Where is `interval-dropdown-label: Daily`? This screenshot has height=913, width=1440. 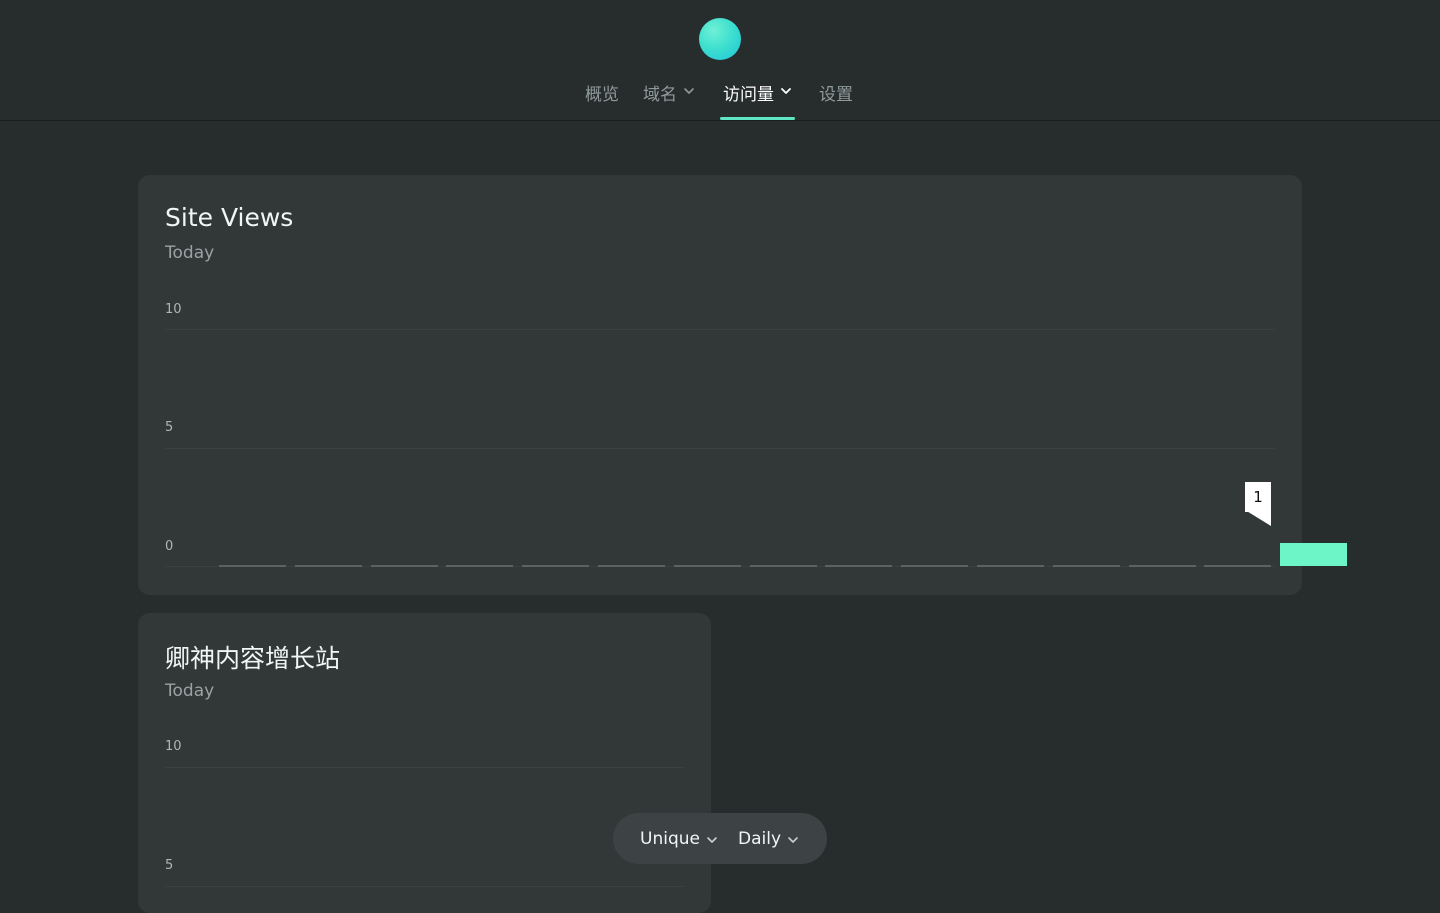
interval-dropdown-label: Daily is located at coordinates (760, 838).